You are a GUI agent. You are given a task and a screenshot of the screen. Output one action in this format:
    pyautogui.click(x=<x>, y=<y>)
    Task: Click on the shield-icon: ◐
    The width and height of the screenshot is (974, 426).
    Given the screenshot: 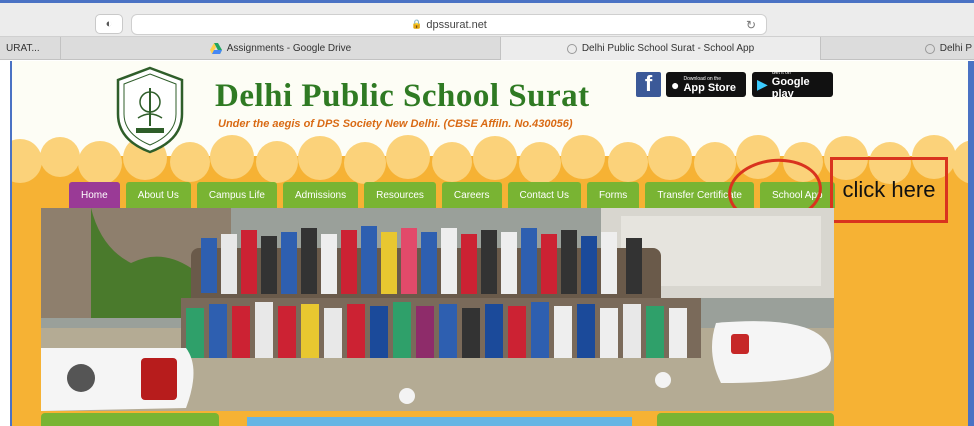 What is the action you would take?
    pyautogui.click(x=109, y=24)
    